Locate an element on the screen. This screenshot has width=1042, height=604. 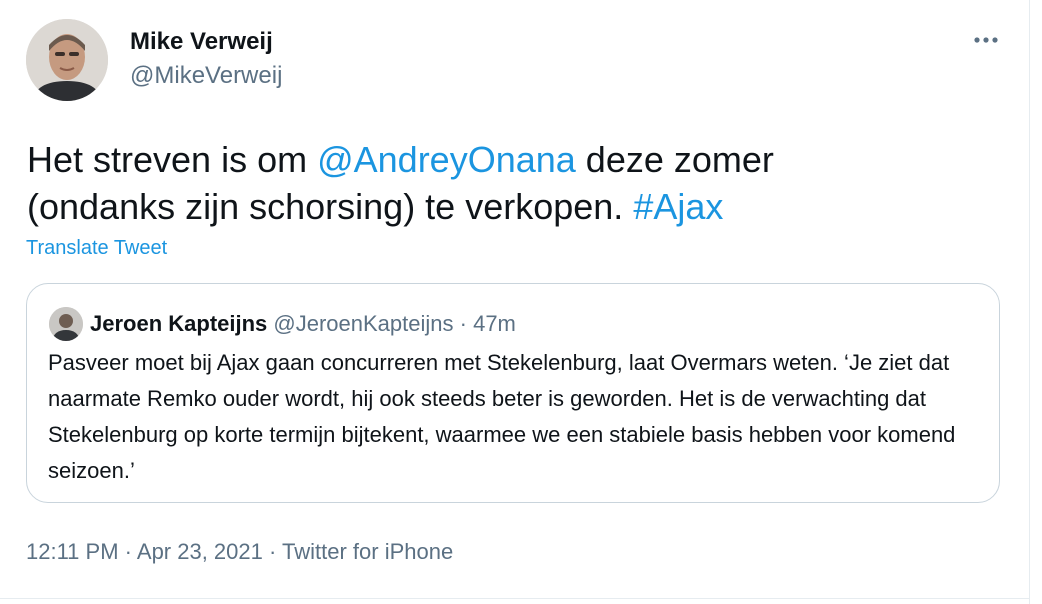
quote-header: Jeroen Kapteijns @JeroenKapteijns · 47m is located at coordinates (303, 324).